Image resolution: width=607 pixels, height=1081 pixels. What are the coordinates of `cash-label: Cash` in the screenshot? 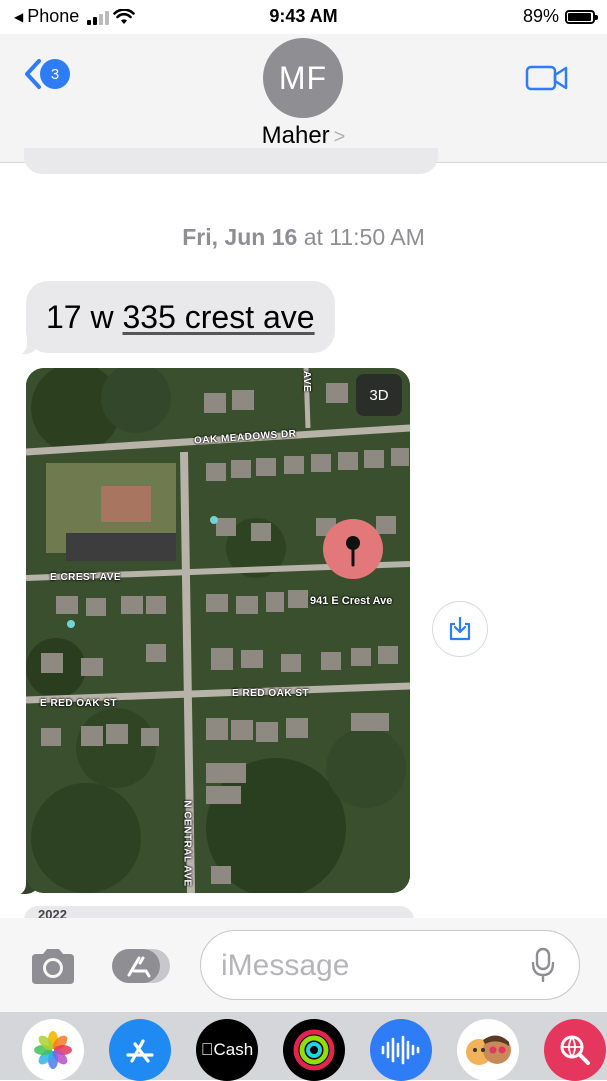 It's located at (227, 1049).